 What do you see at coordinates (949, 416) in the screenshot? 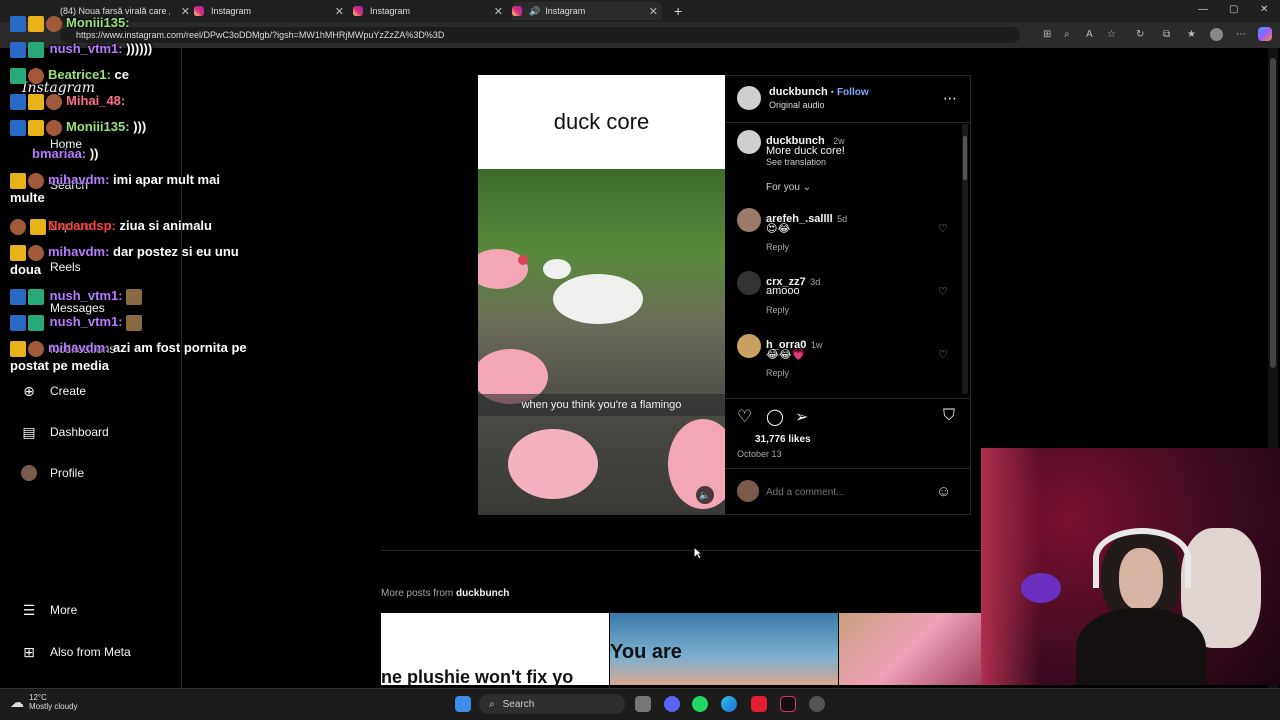
I see `save-bookmark-icon: ⛉` at bounding box center [949, 416].